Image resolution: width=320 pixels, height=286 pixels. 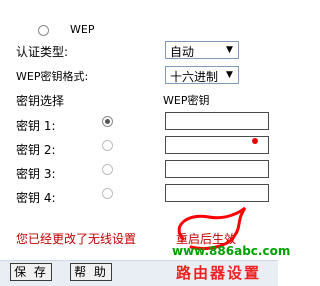 I want to click on key1-input, so click(x=217, y=121).